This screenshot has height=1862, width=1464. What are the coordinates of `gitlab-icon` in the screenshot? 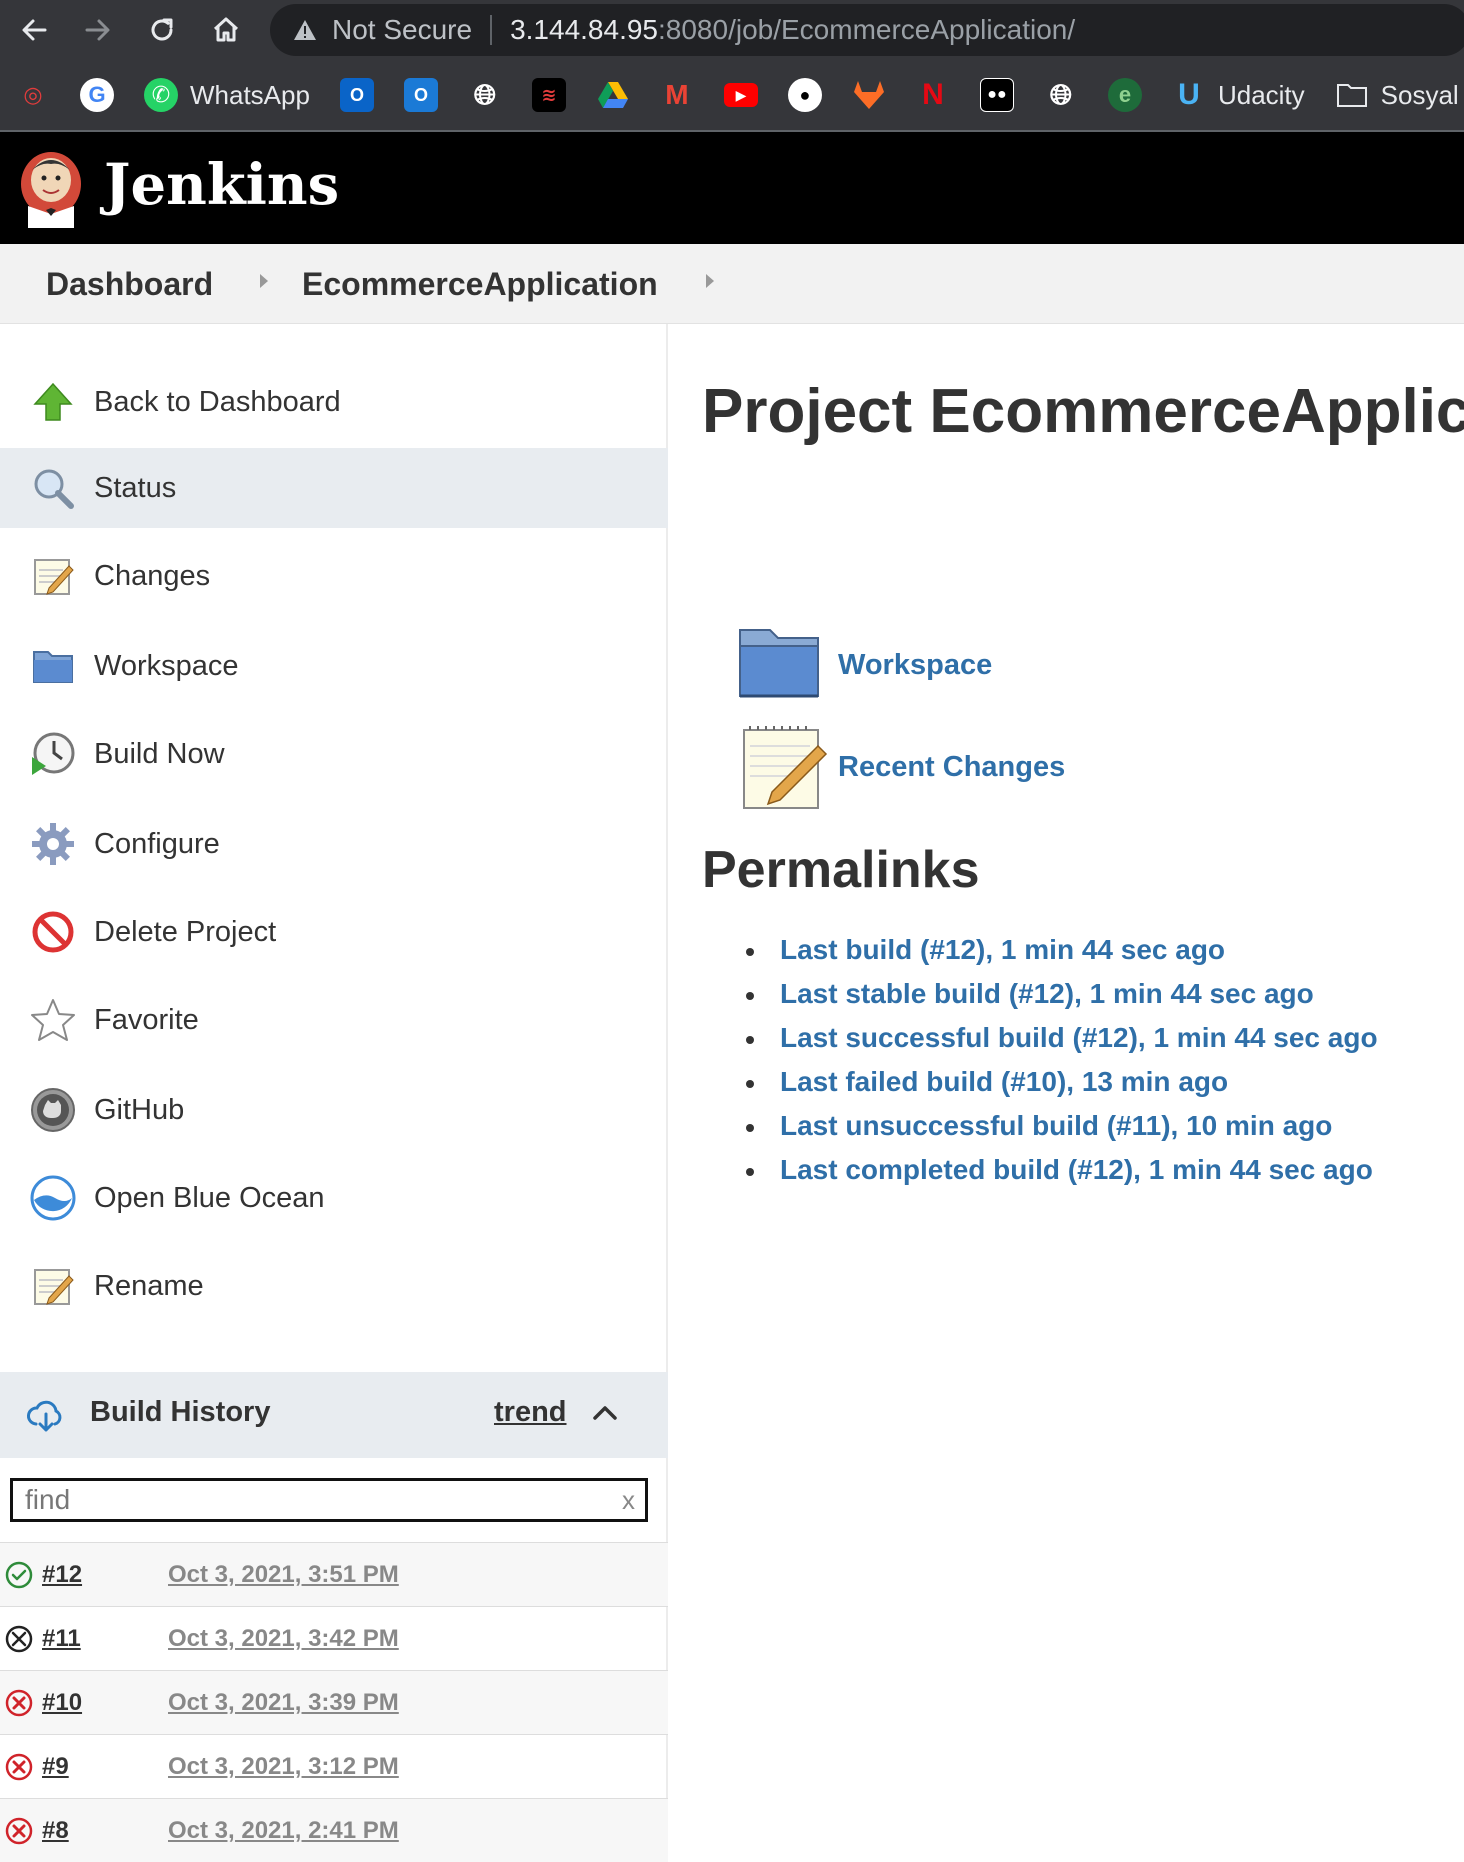 It's located at (869, 95).